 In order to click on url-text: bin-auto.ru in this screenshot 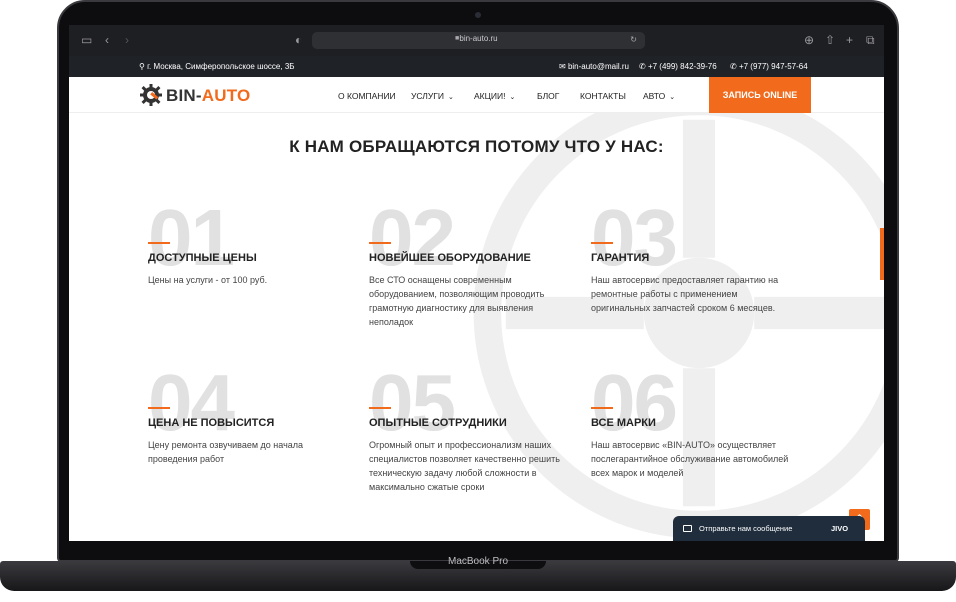, I will do `click(478, 38)`.